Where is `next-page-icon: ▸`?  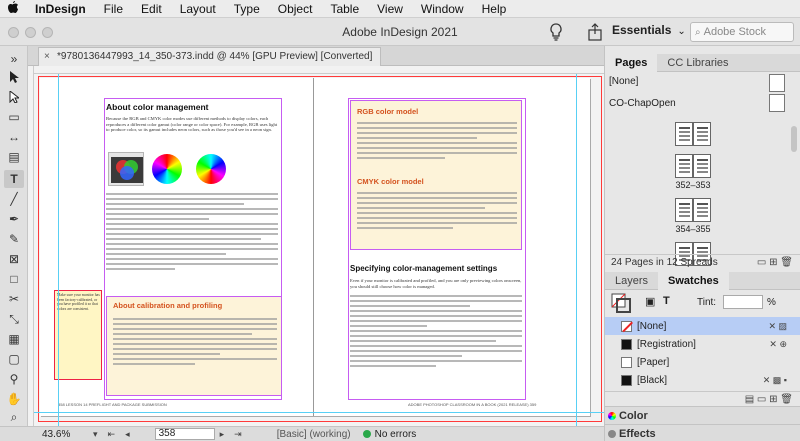
next-page-icon: ▸ is located at coordinates (222, 434).